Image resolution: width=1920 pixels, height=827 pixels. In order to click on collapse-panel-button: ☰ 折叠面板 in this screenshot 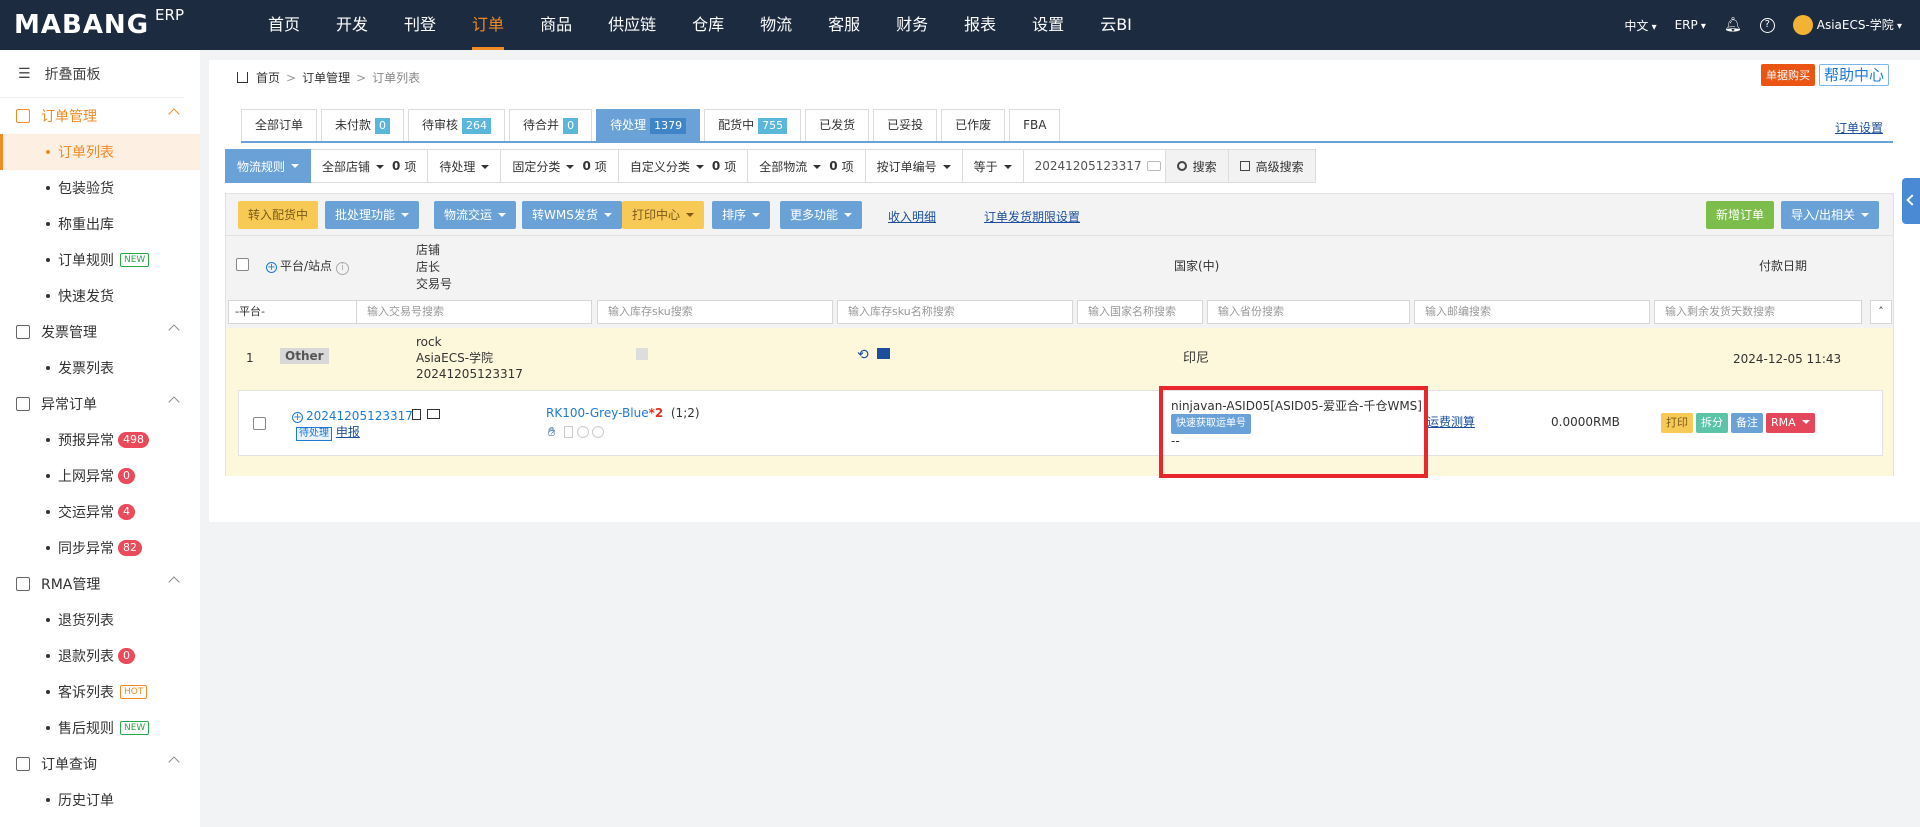, I will do `click(92, 74)`.